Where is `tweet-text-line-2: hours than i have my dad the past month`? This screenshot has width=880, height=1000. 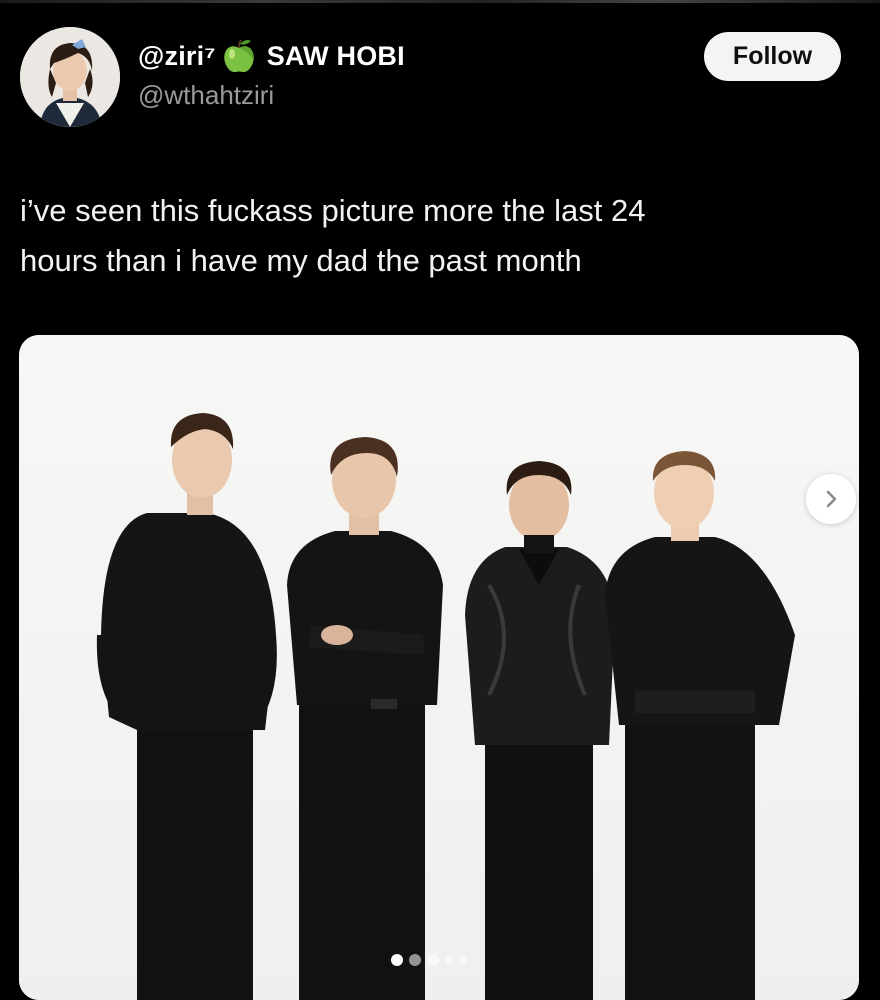 tweet-text-line-2: hours than i have my dad the past month is located at coordinates (301, 260).